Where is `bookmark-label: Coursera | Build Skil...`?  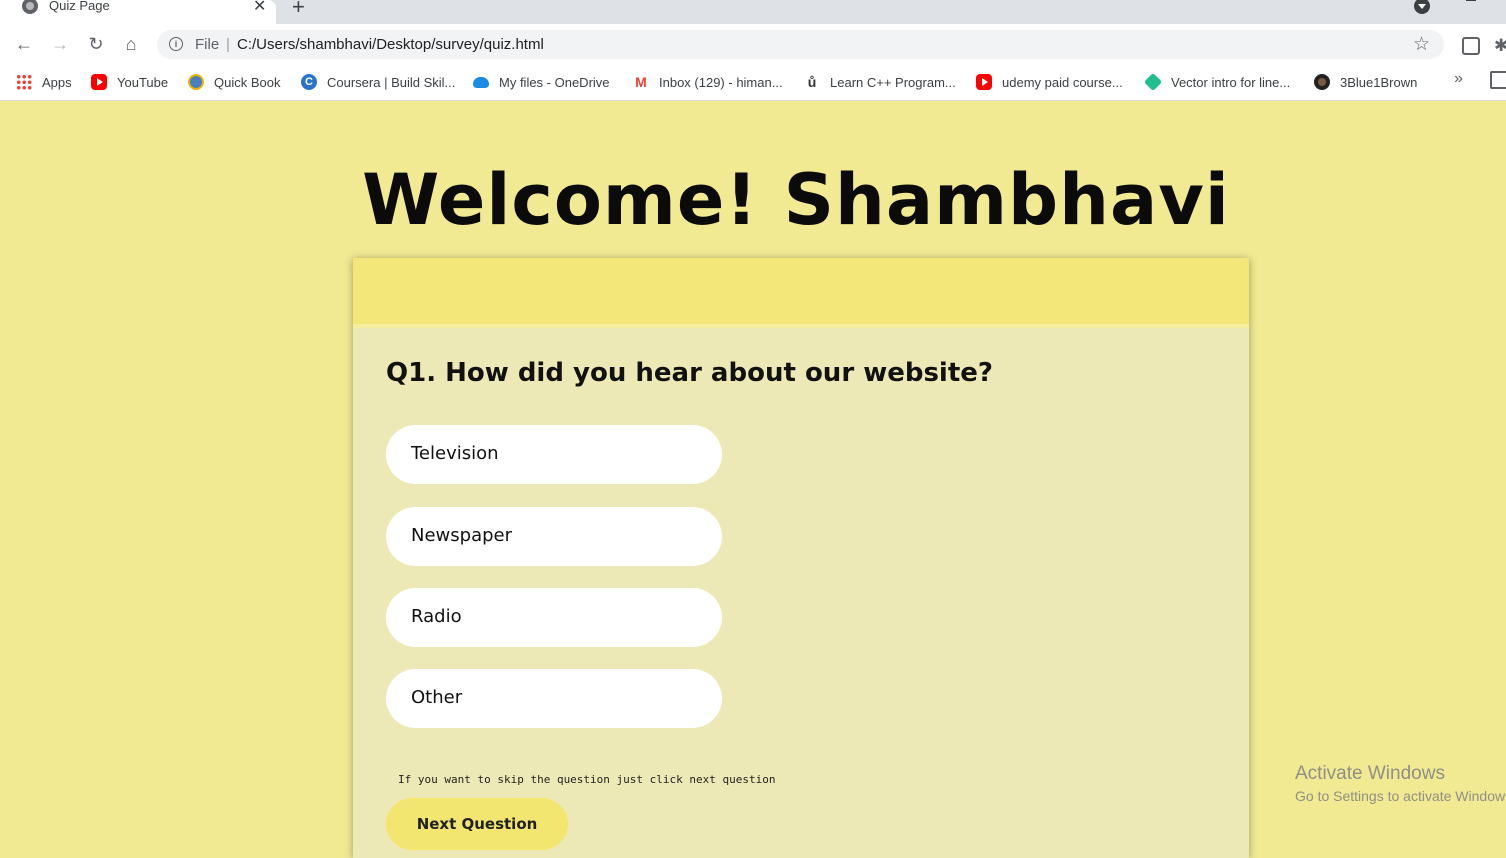
bookmark-label: Coursera | Build Skil... is located at coordinates (391, 82).